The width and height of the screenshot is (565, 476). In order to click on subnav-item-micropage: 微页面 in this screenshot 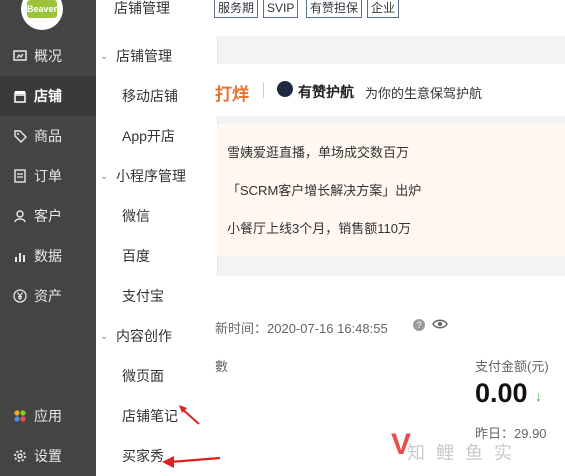, I will do `click(156, 376)`.